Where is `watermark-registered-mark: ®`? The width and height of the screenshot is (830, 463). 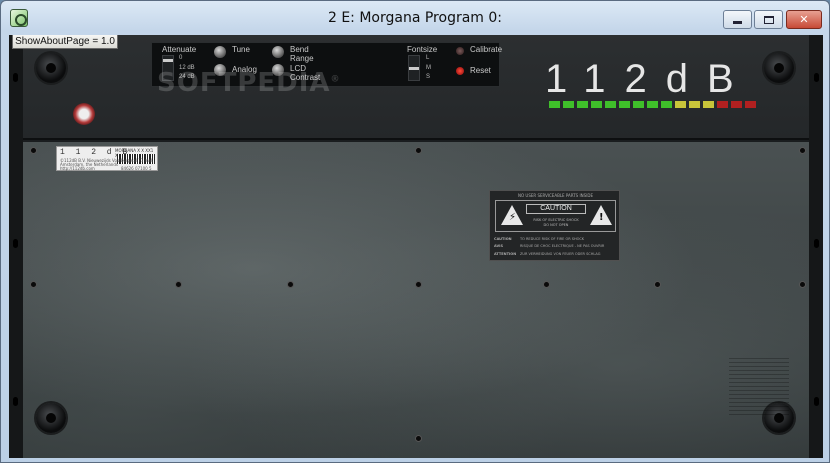
watermark-registered-mark: ® is located at coordinates (335, 79).